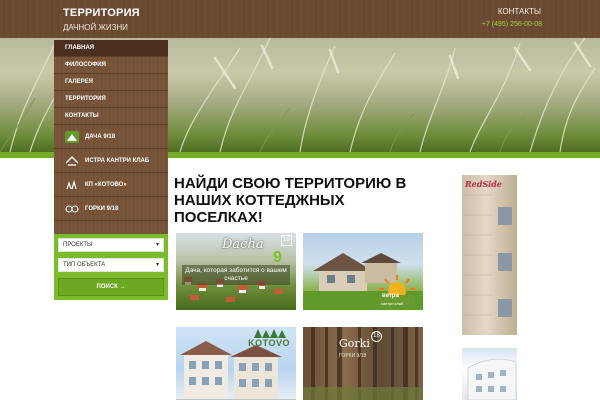 The image size is (600, 400). I want to click on istra-logo-icon, so click(72, 161).